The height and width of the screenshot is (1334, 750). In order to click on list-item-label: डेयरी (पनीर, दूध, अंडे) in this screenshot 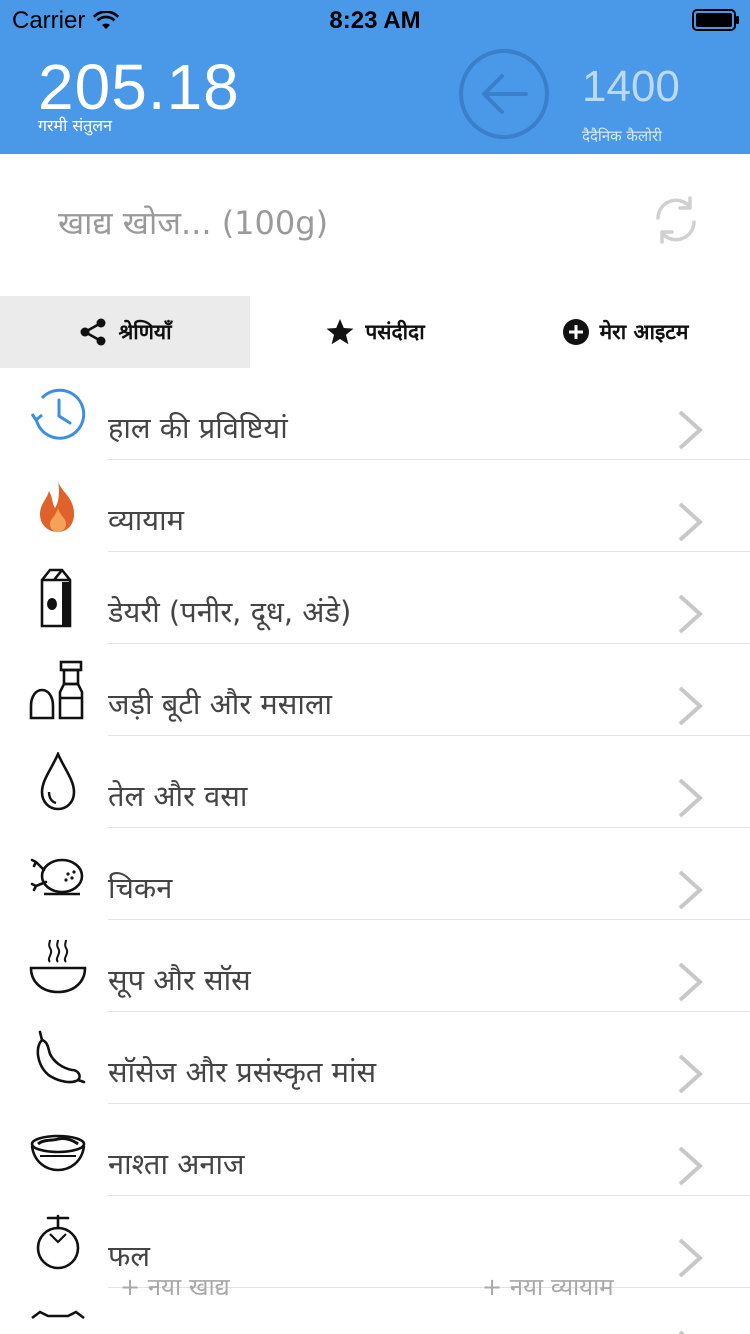, I will do `click(230, 612)`.